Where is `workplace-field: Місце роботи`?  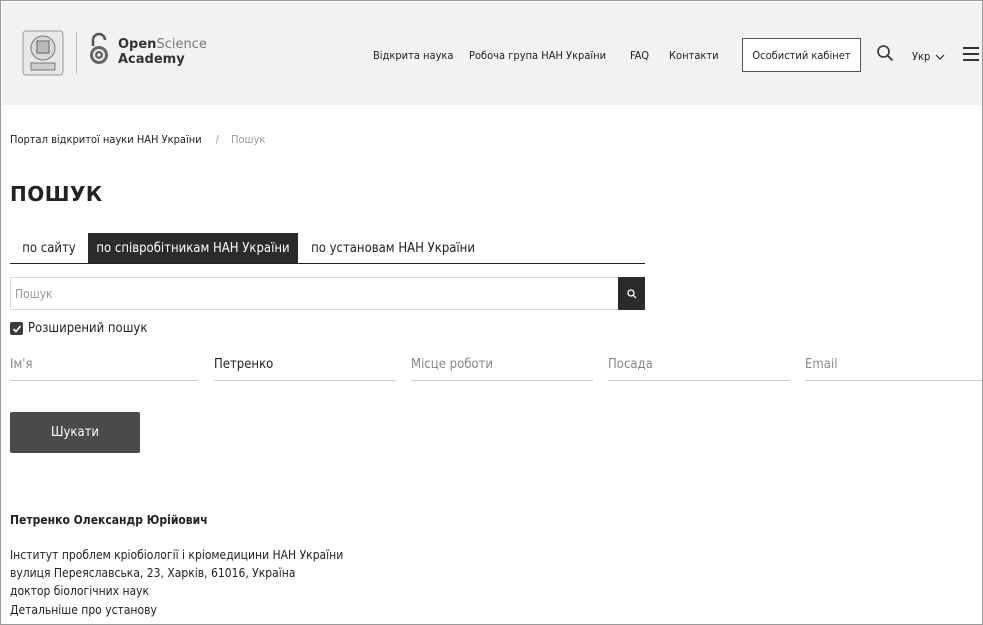 workplace-field: Місце роботи is located at coordinates (502, 366).